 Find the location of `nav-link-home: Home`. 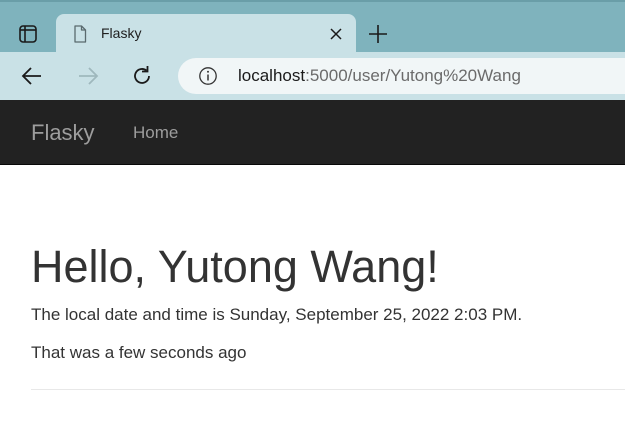

nav-link-home: Home is located at coordinates (155, 133).